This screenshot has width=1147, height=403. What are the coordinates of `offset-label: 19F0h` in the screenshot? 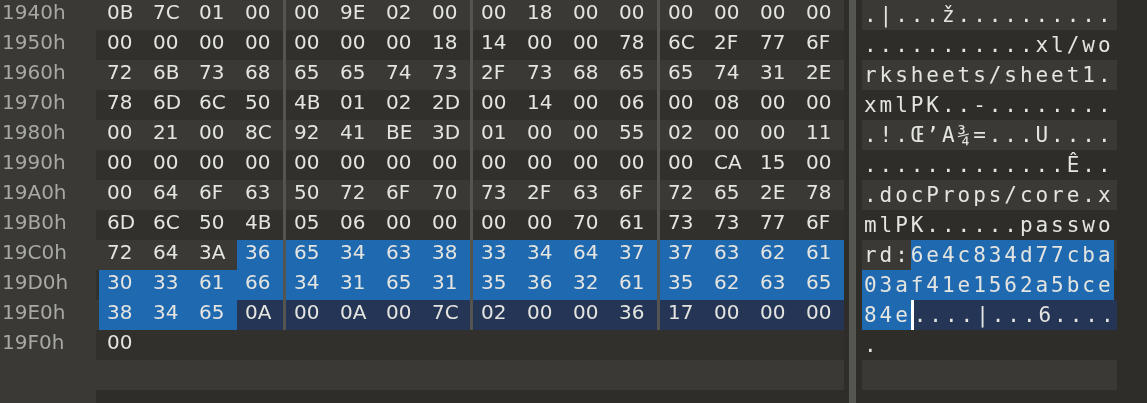 It's located at (33, 343).